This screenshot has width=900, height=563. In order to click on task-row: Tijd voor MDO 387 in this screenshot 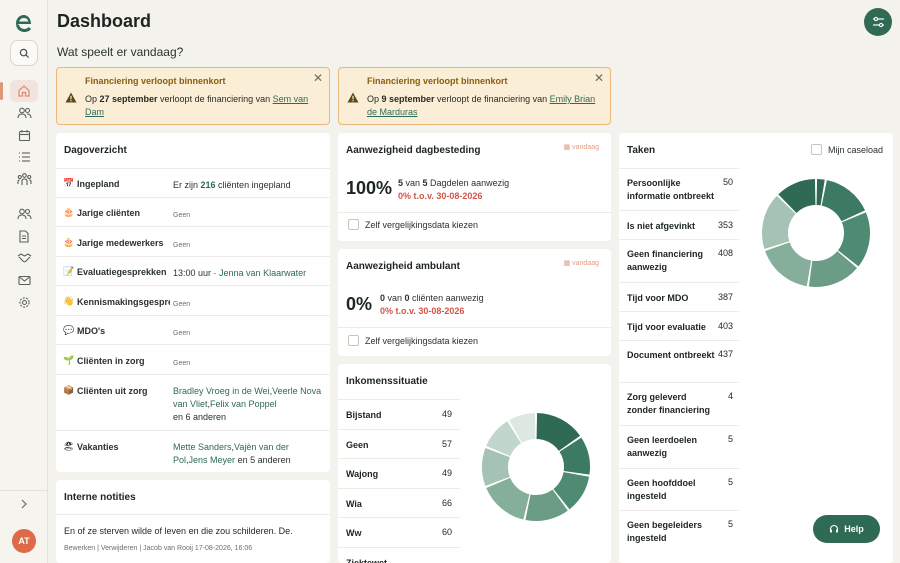, I will do `click(679, 296)`.